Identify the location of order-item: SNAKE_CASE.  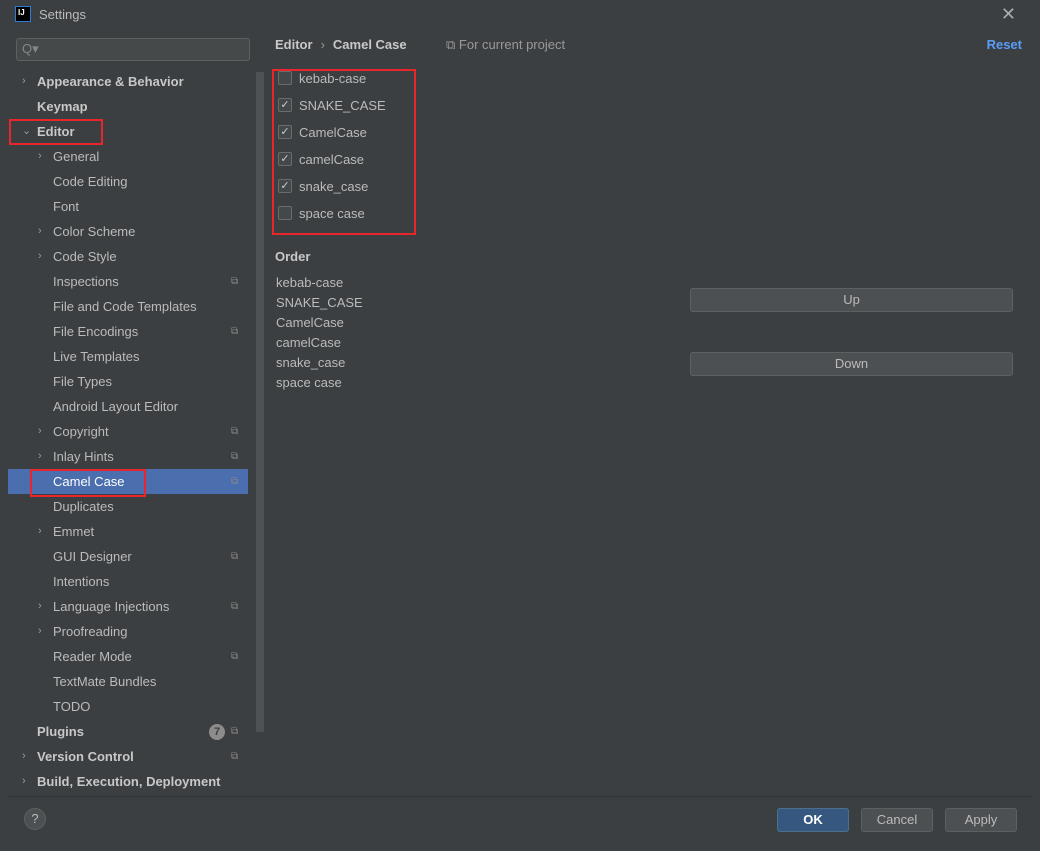
(319, 302).